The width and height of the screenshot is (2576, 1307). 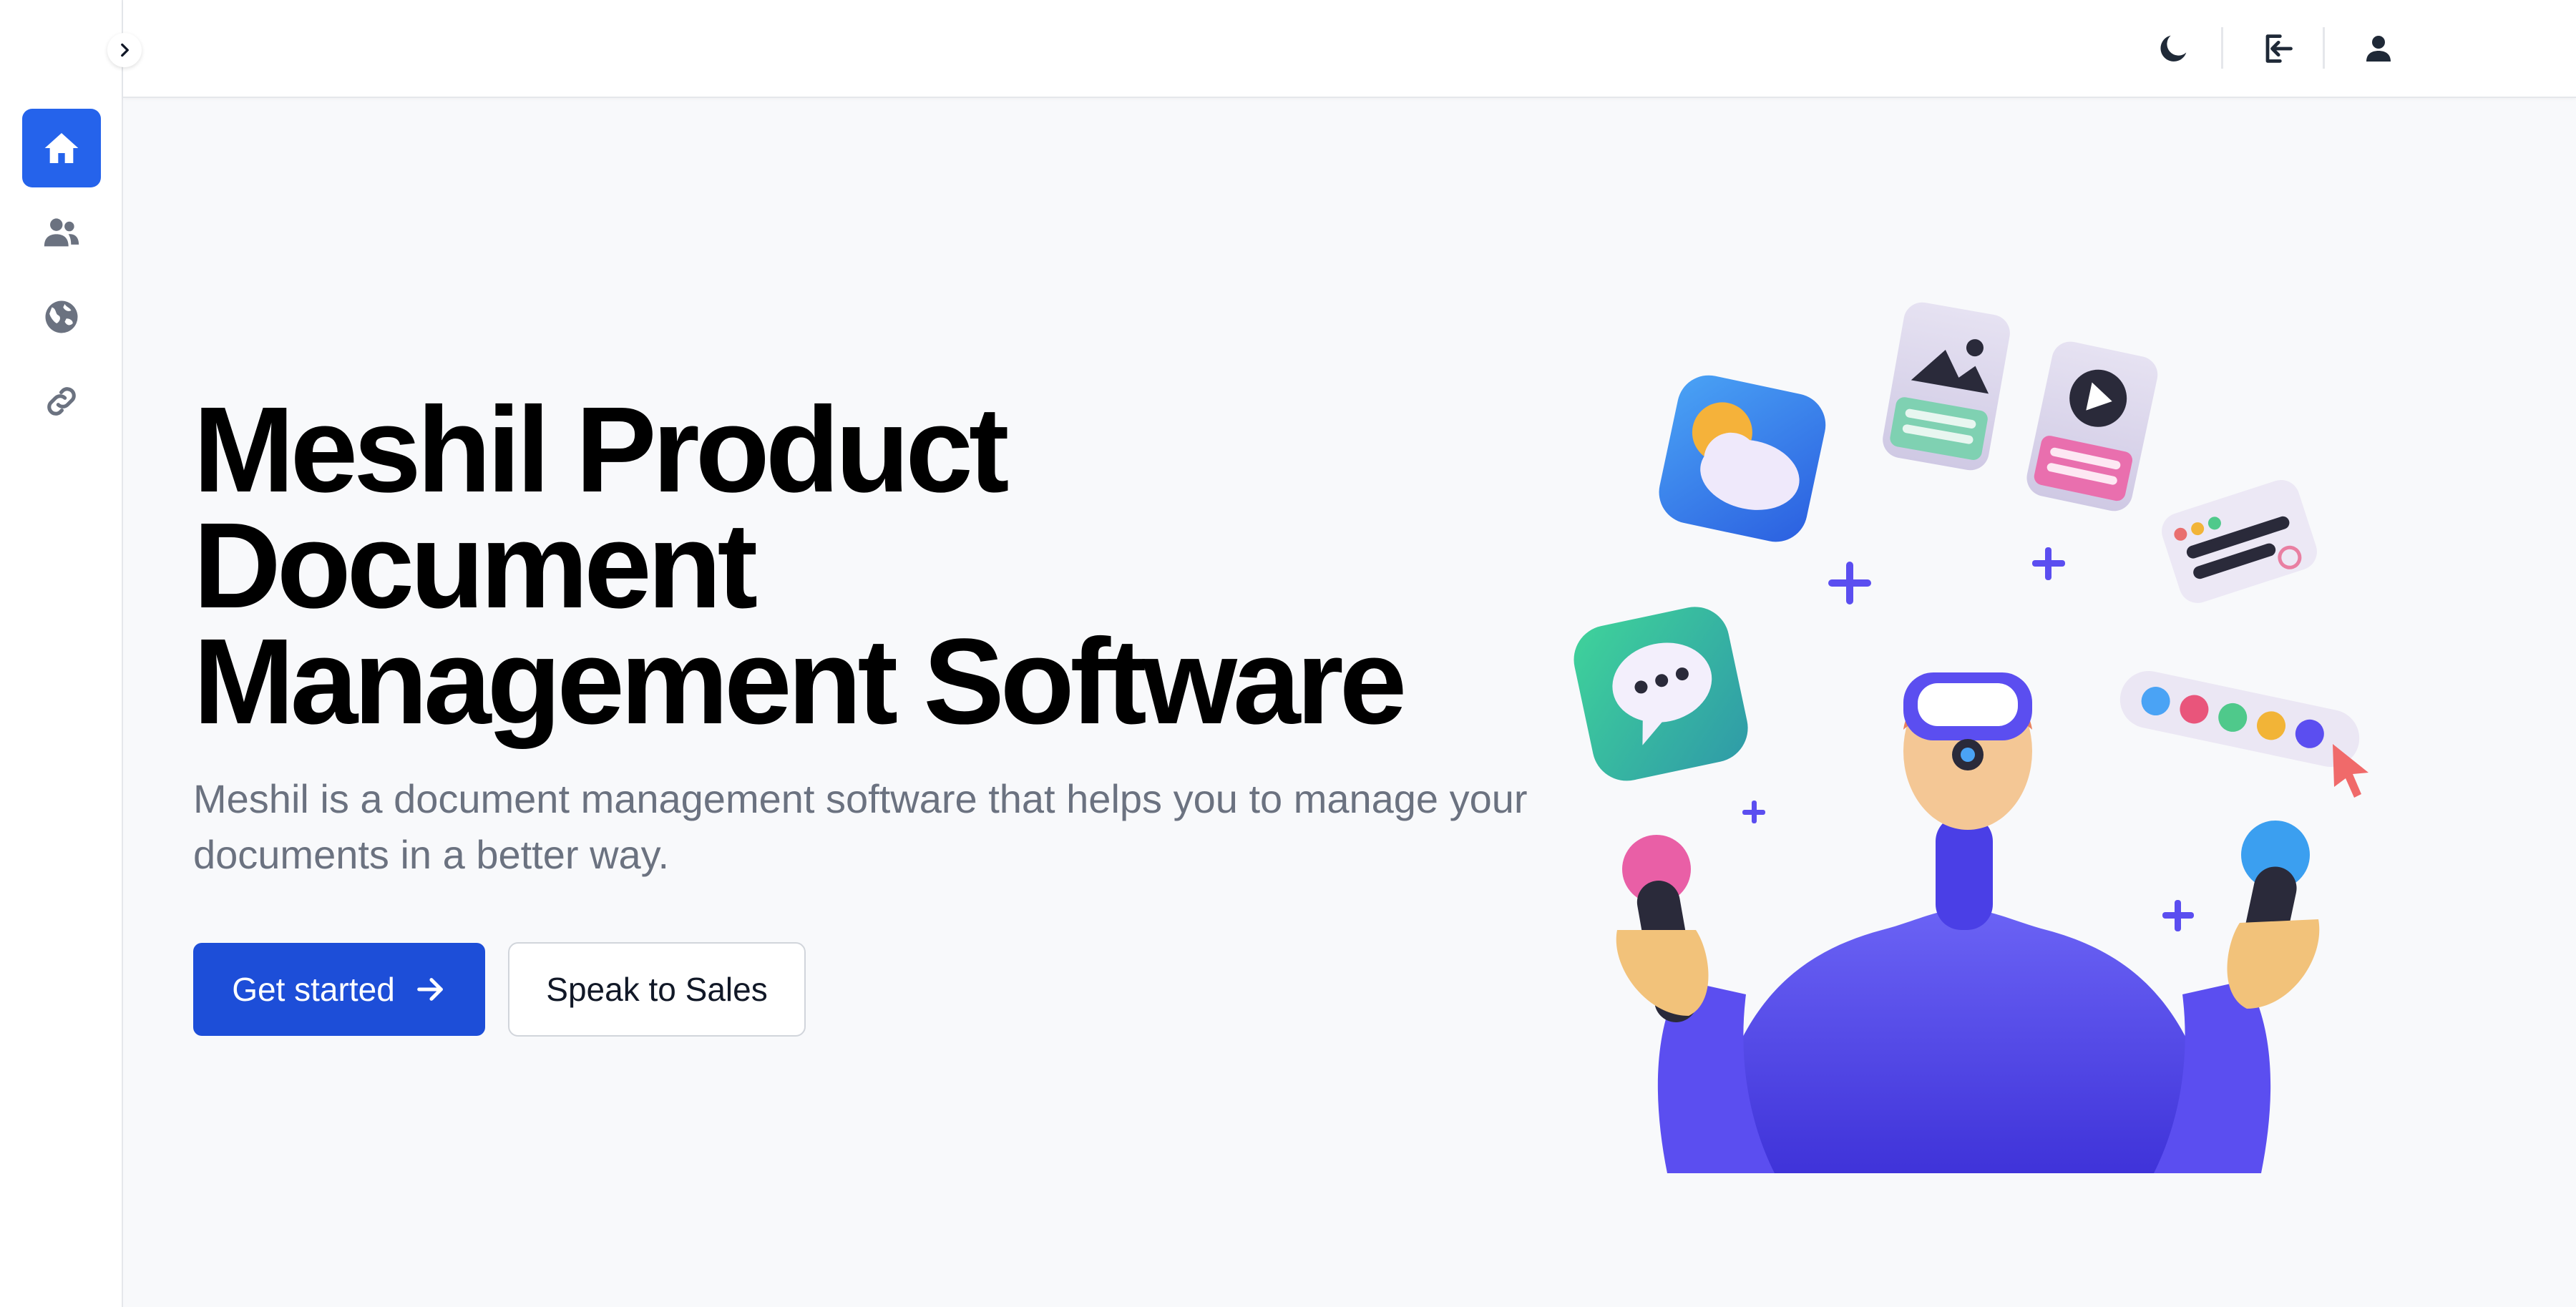 What do you see at coordinates (61, 653) in the screenshot?
I see `sidebar` at bounding box center [61, 653].